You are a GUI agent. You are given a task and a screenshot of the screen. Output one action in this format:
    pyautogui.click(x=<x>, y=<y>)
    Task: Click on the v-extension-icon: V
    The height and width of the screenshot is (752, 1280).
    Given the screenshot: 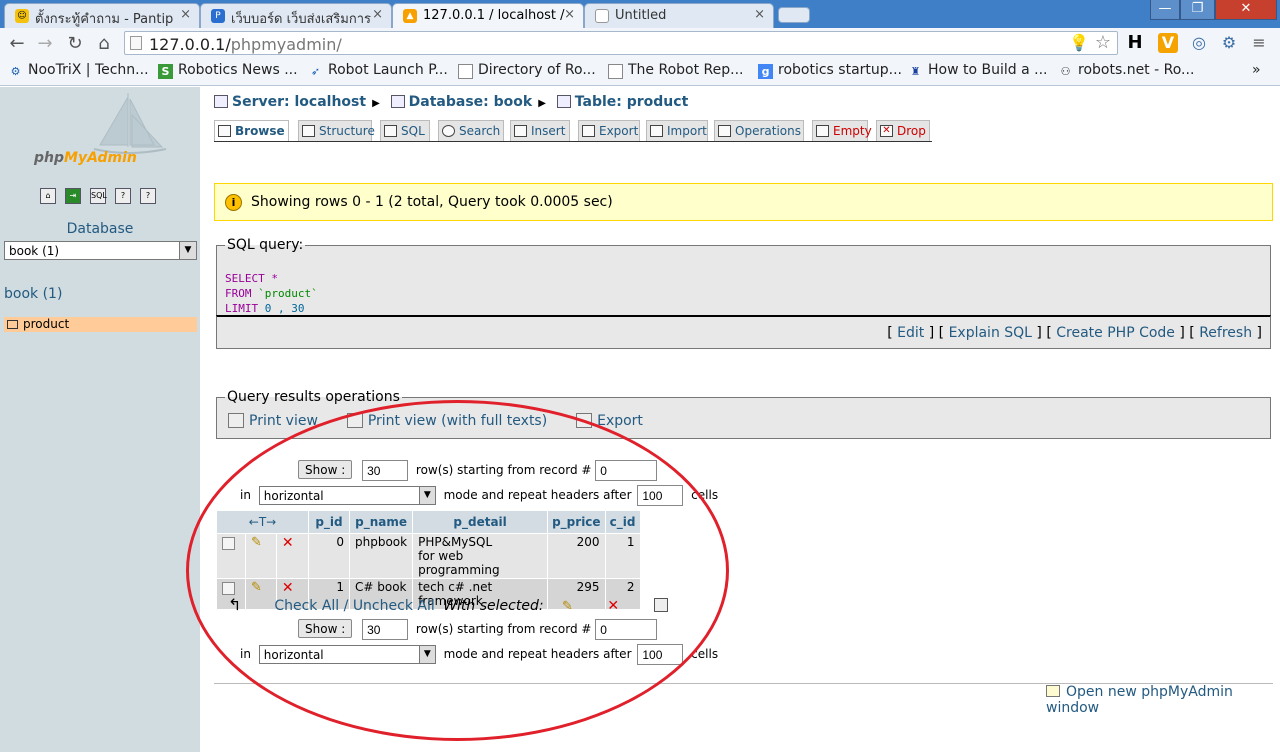 What is the action you would take?
    pyautogui.click(x=1168, y=43)
    